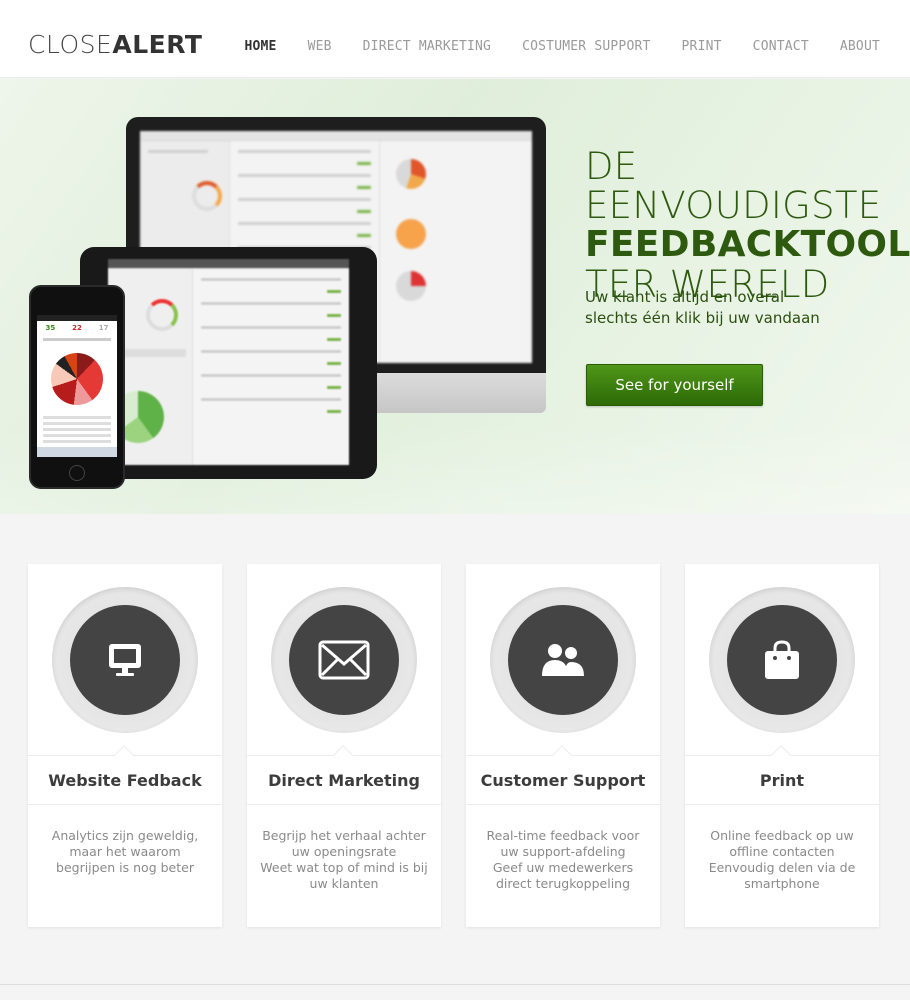 This screenshot has height=1000, width=910. Describe the element at coordinates (747, 244) in the screenshot. I see `headline-line-2: FEEDBACKTOOL` at that location.